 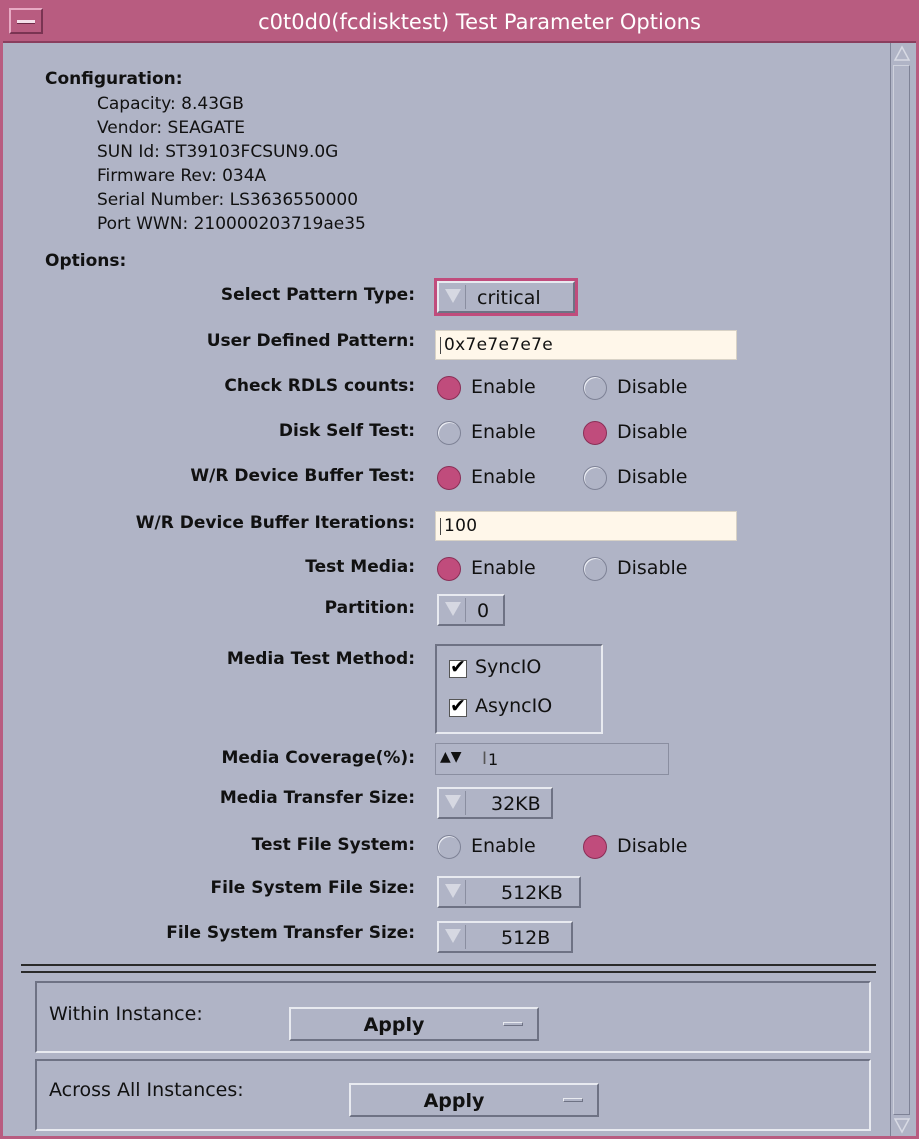 What do you see at coordinates (652, 432) in the screenshot?
I see `disk-self-test-disable-label: Disable` at bounding box center [652, 432].